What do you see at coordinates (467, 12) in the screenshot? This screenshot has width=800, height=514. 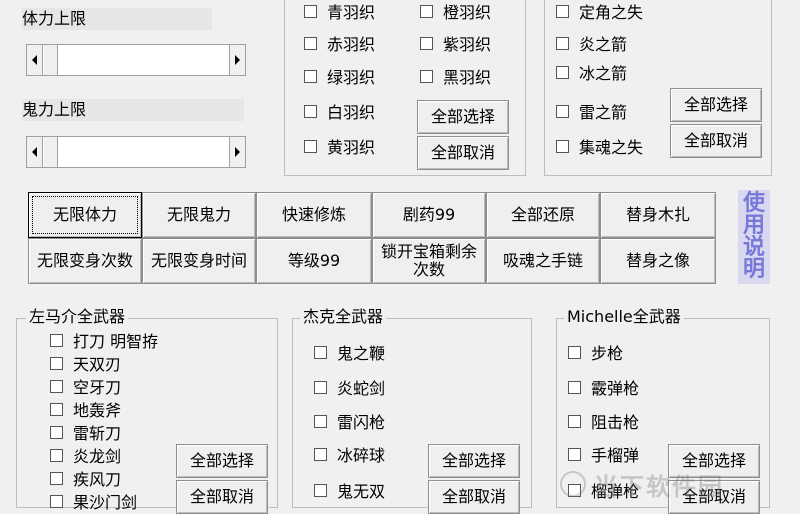 I see `checkbox-label: 橙羽织` at bounding box center [467, 12].